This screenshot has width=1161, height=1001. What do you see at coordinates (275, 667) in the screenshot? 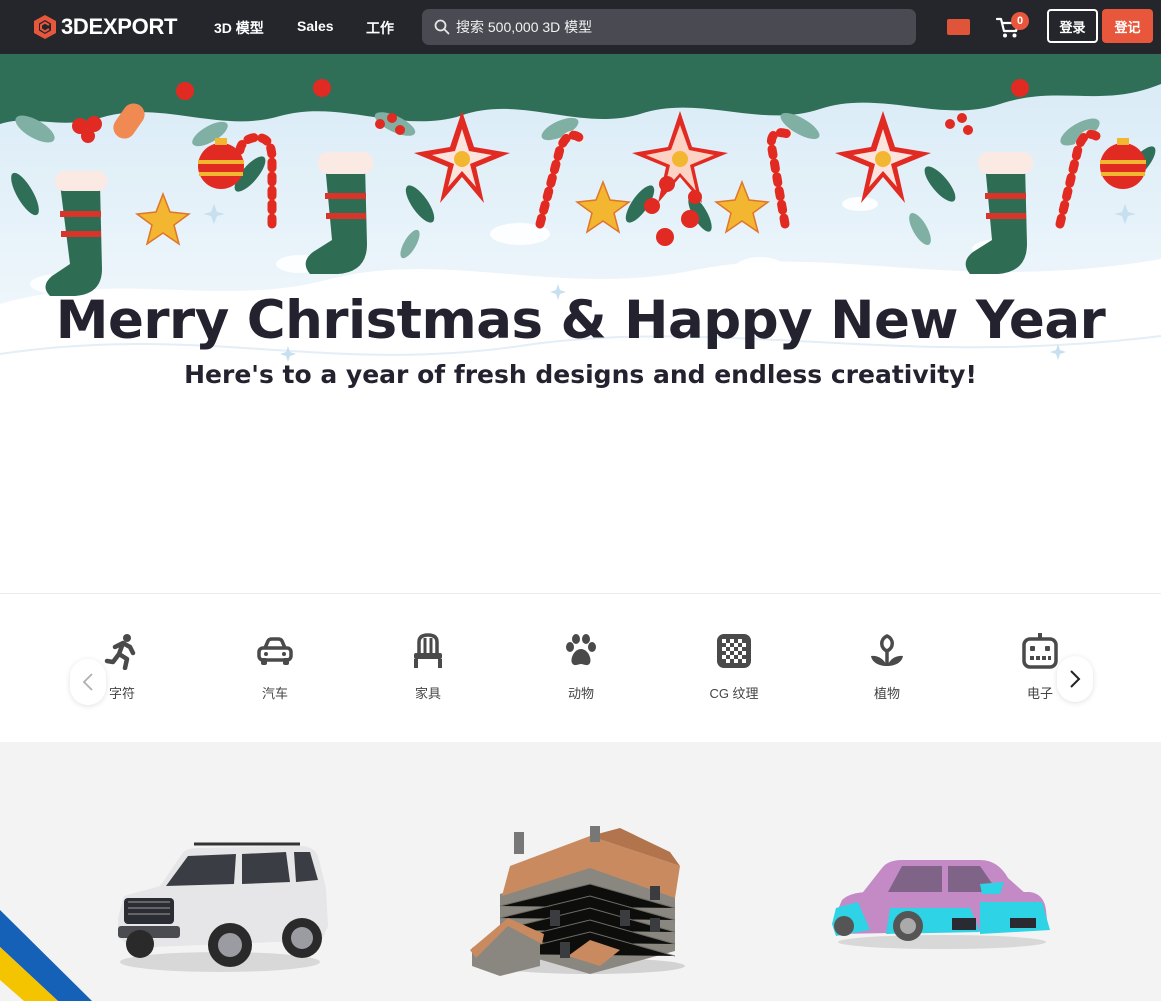
I see `category-cars: 汽车` at bounding box center [275, 667].